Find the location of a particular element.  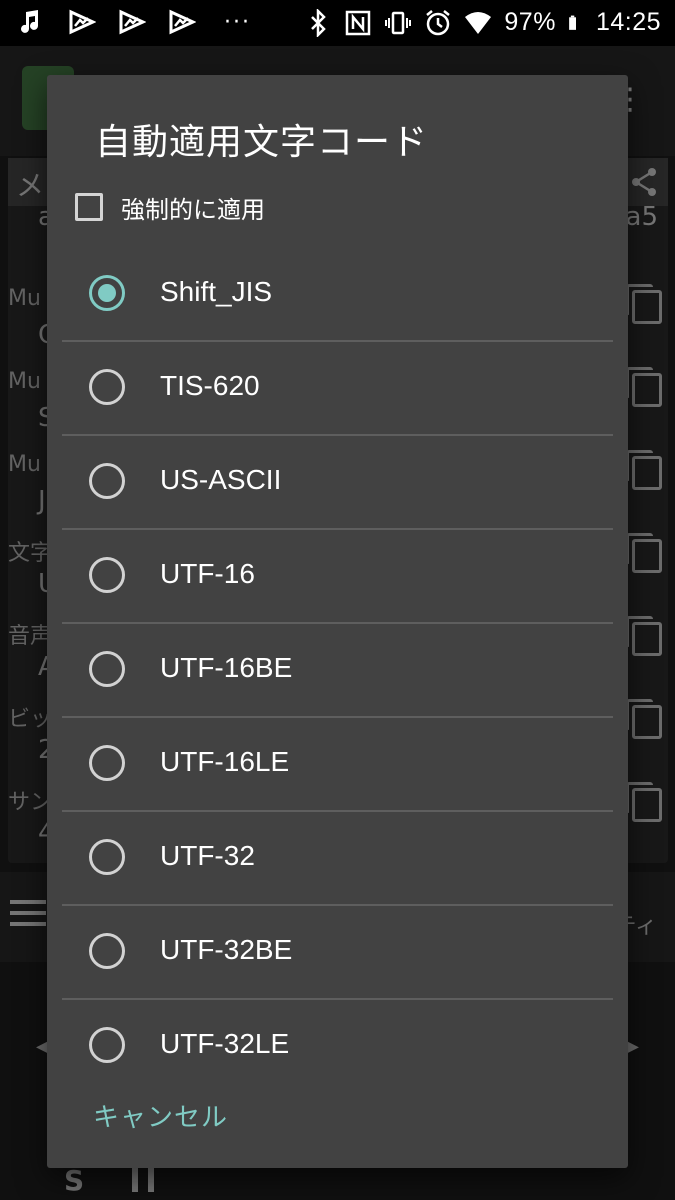

force-apply-checkbox is located at coordinates (89, 207).